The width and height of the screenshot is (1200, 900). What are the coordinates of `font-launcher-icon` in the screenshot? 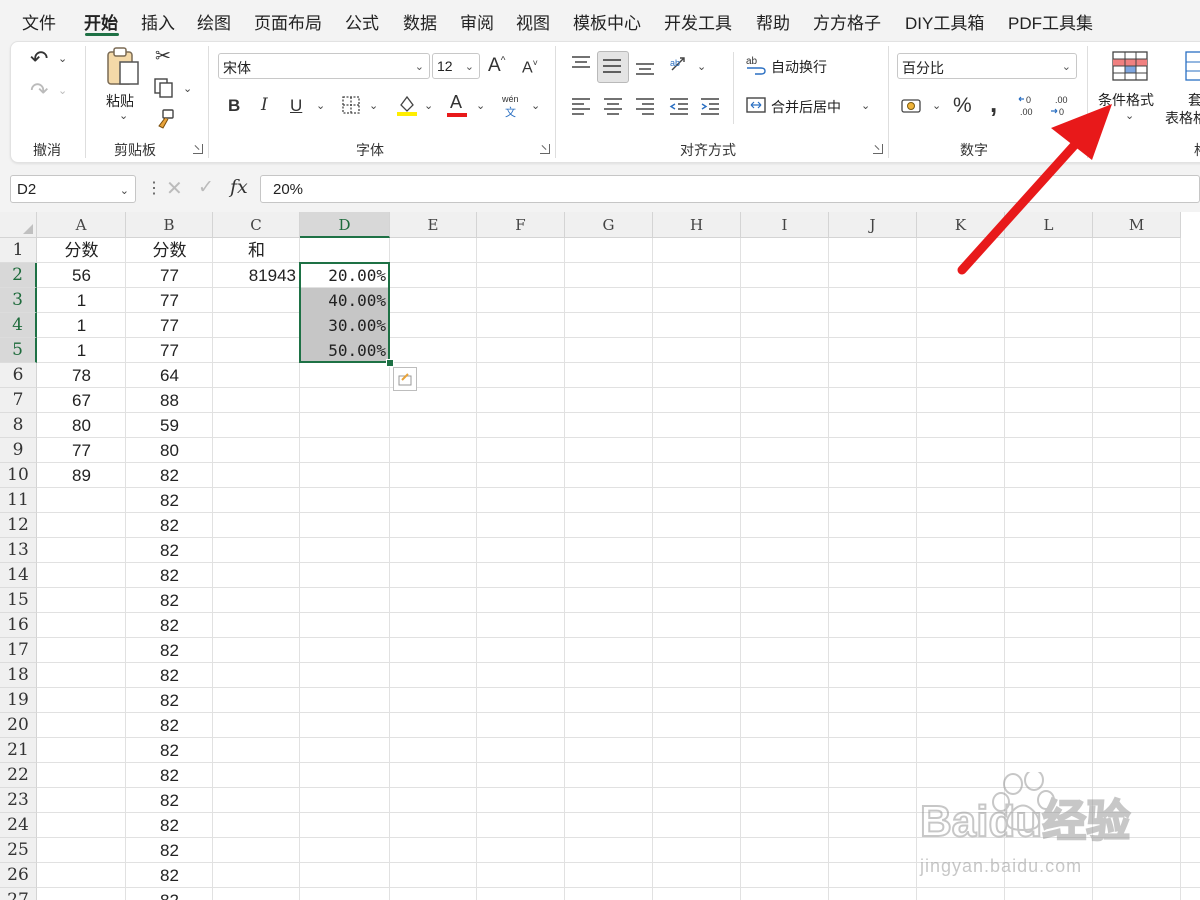 It's located at (545, 149).